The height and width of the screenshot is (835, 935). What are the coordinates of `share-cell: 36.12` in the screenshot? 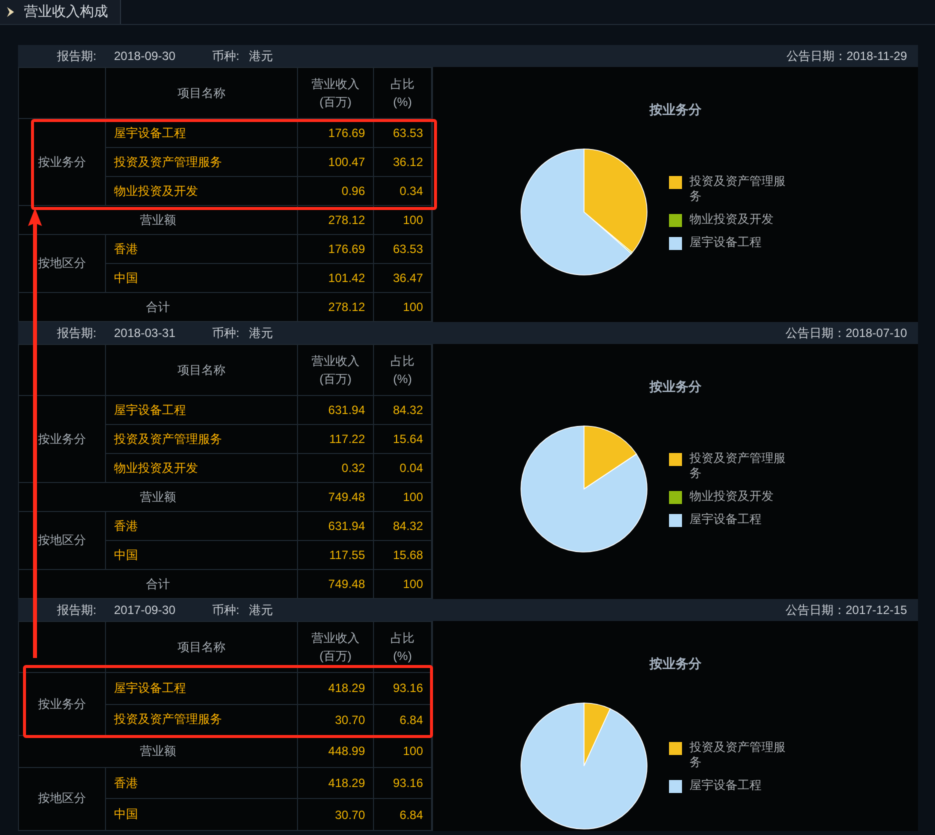 It's located at (403, 162).